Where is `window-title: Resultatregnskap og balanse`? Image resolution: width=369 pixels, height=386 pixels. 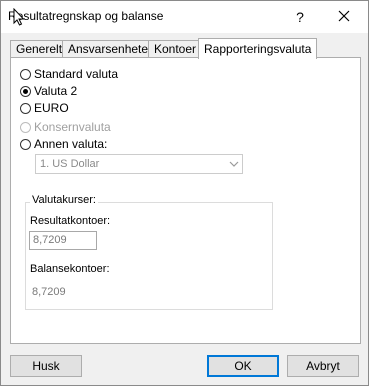
window-title: Resultatregnskap og balanse is located at coordinates (86, 16).